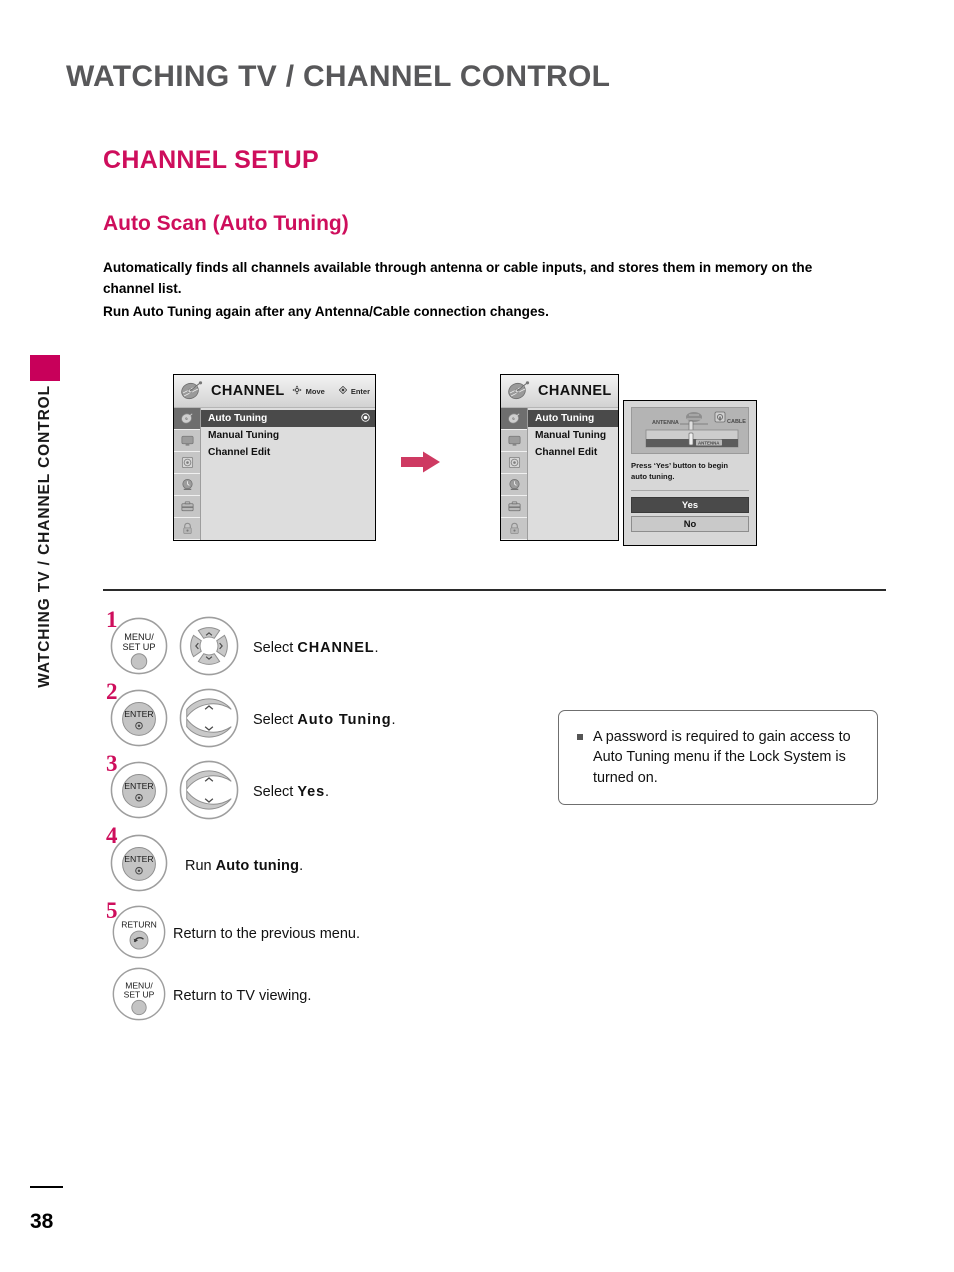 This screenshot has height=1272, width=954. What do you see at coordinates (736, 422) in the screenshot?
I see `svg-text: CABLE` at bounding box center [736, 422].